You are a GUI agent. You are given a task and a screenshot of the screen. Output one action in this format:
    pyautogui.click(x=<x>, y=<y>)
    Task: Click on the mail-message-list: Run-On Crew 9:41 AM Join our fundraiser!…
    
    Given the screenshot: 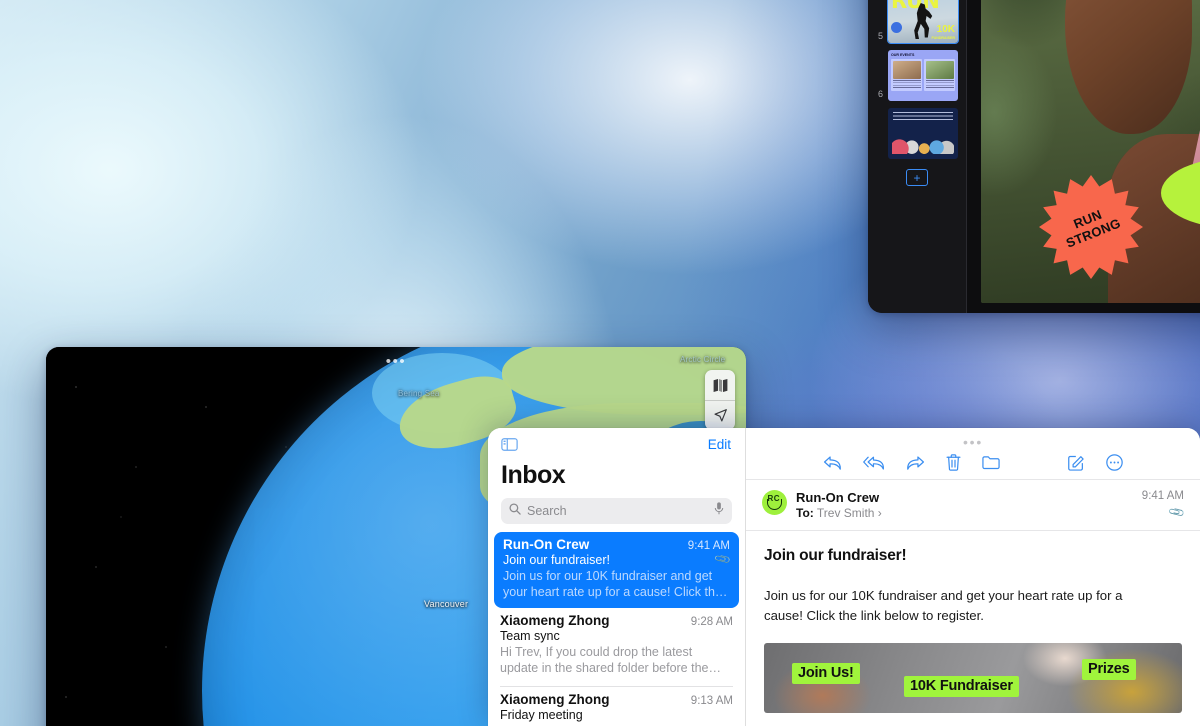 What is the action you would take?
    pyautogui.click(x=616, y=629)
    